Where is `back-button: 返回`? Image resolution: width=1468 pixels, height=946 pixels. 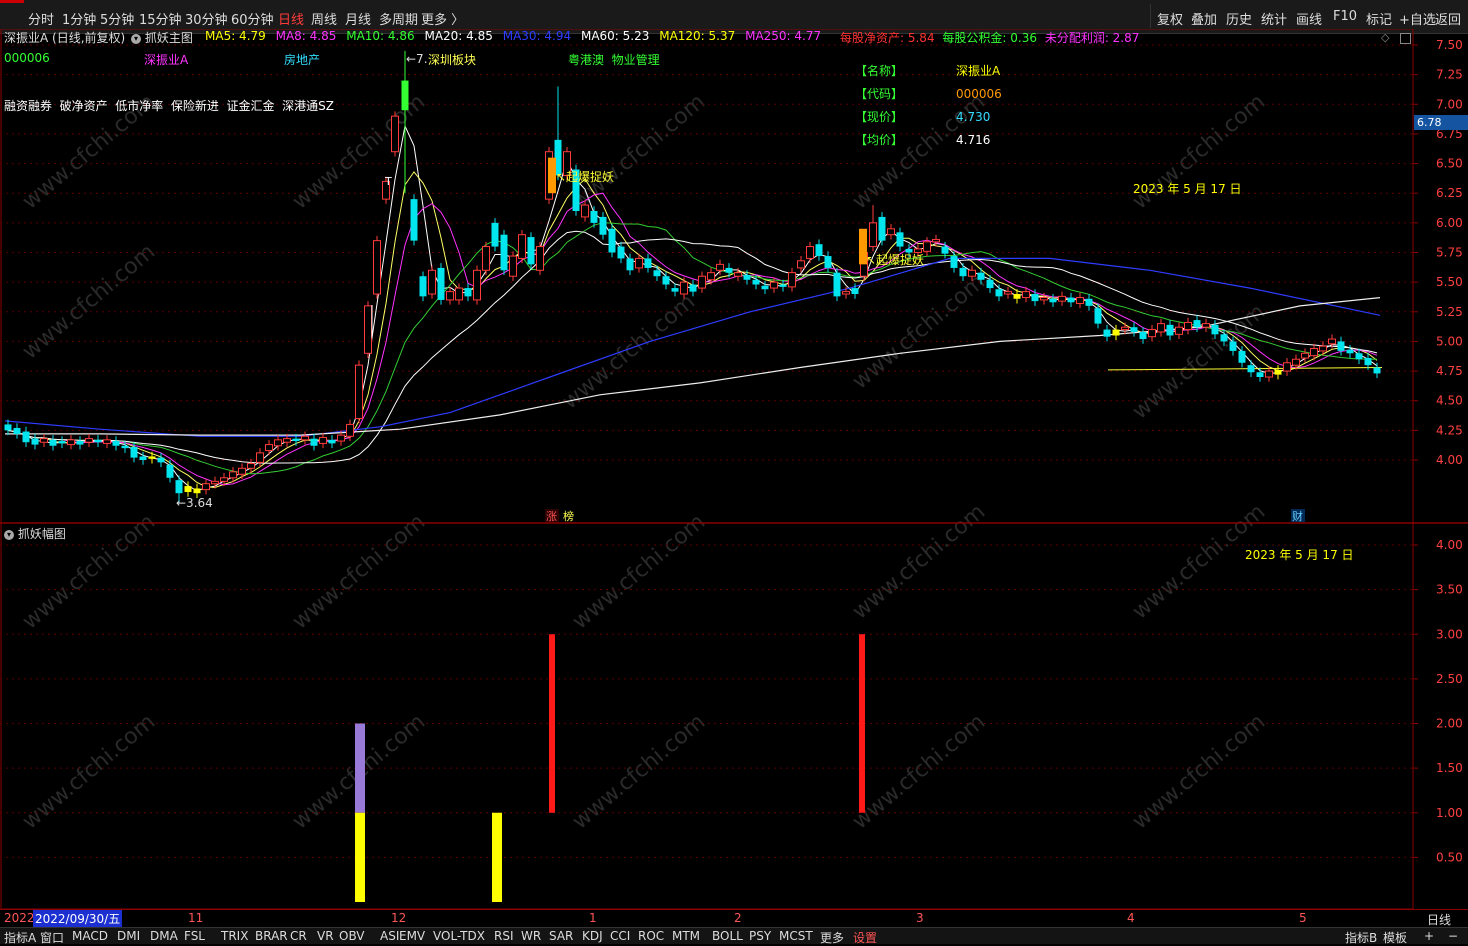 back-button: 返回 is located at coordinates (1448, 18).